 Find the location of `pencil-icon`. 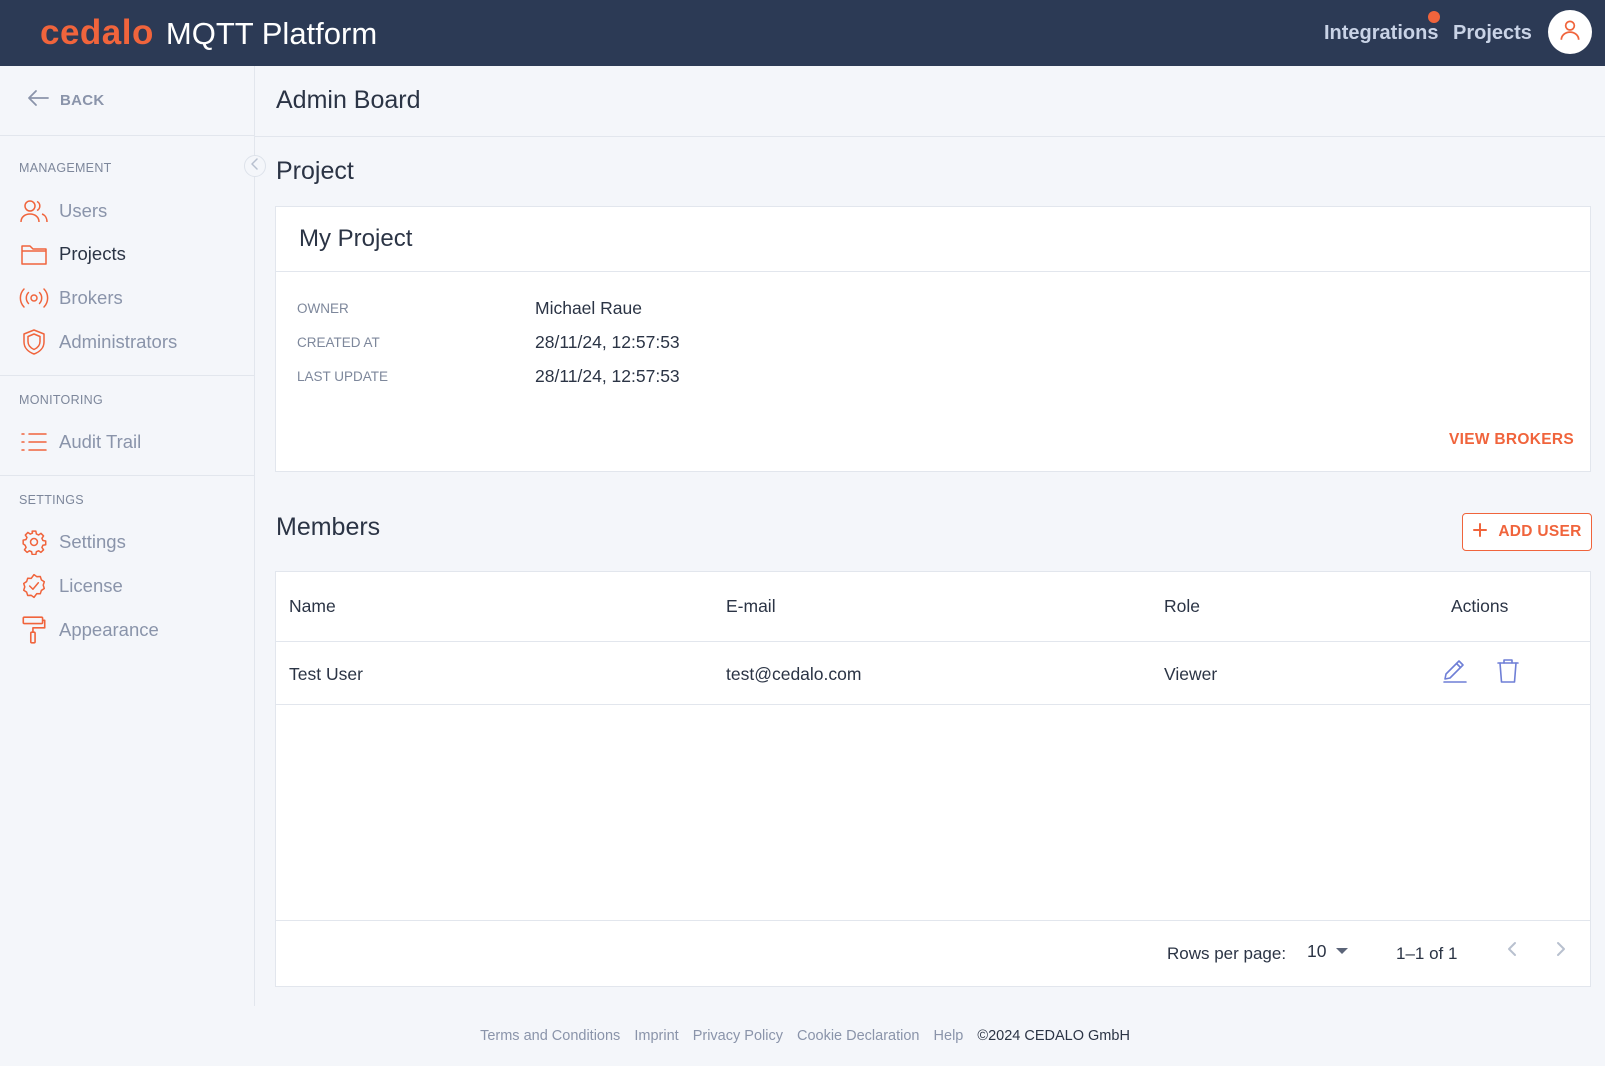

pencil-icon is located at coordinates (1455, 673).